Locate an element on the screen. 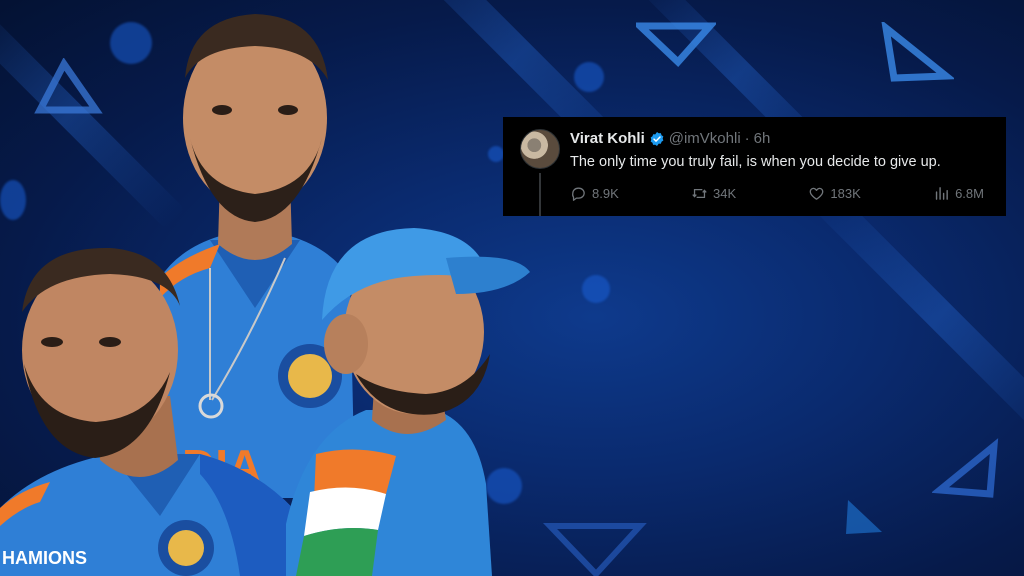 The height and width of the screenshot is (576, 1024). light-streak is located at coordinates (913, 315).